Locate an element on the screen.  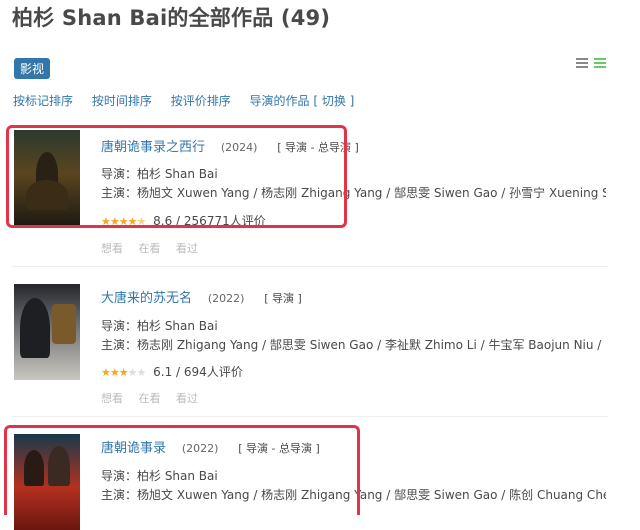
sort-bar: 按标记排序 按时间排序 按评价排序 导演的作品 [ 切换 ] is located at coordinates (191, 100).